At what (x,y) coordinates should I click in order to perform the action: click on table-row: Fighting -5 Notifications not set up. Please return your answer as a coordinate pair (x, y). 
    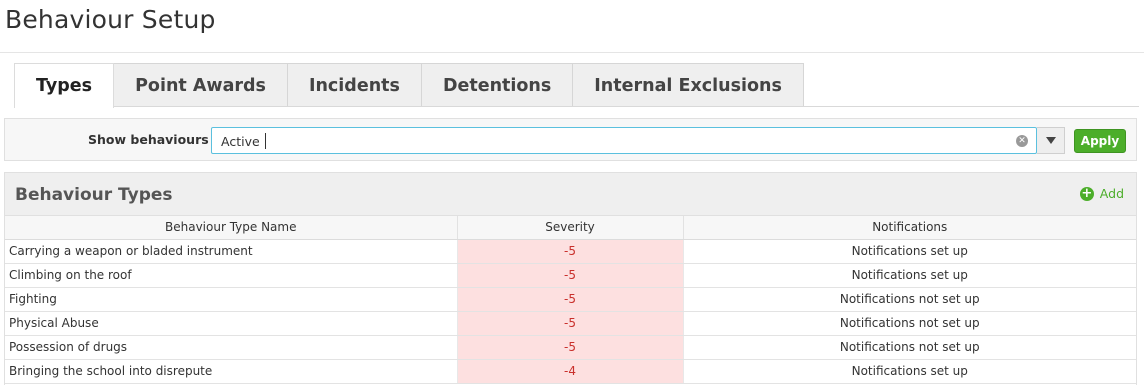
    Looking at the image, I should click on (570, 299).